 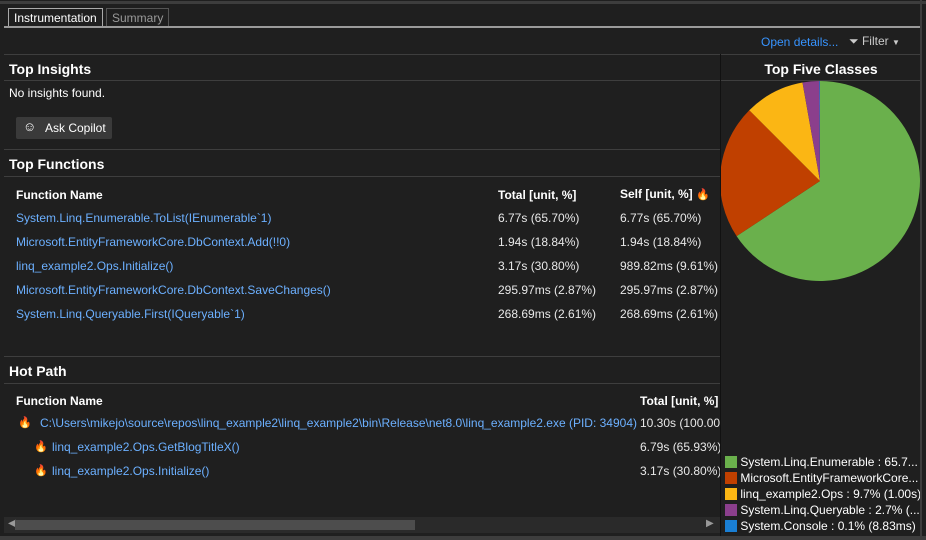 I want to click on scroll-right-icon: ▶, so click(x=710, y=523).